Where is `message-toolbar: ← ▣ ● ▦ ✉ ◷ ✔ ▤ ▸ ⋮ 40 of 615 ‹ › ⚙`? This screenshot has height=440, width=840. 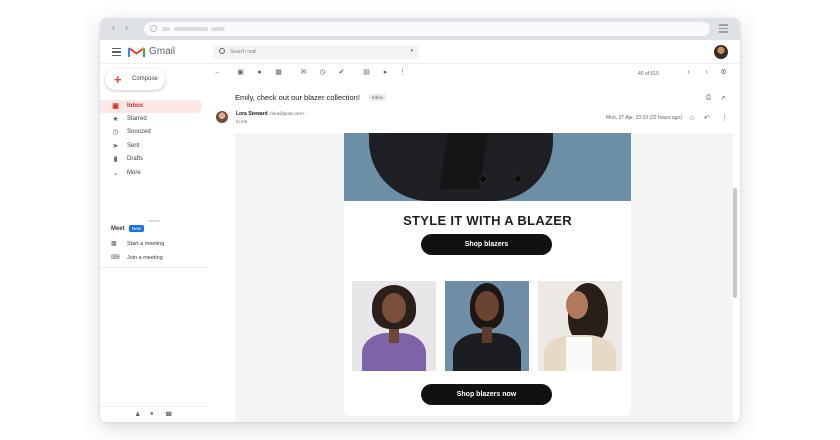 message-toolbar: ← ▣ ● ▦ ✉ ◷ ✔ ▤ ▸ ⋮ 40 of 615 ‹ › ⚙ is located at coordinates (474, 74).